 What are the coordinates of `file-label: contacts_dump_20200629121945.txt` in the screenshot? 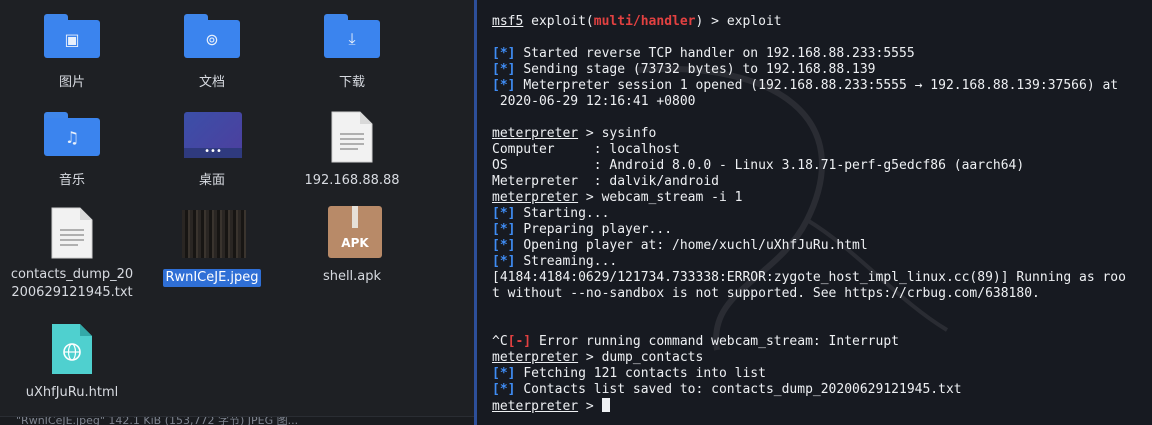 It's located at (72, 283).